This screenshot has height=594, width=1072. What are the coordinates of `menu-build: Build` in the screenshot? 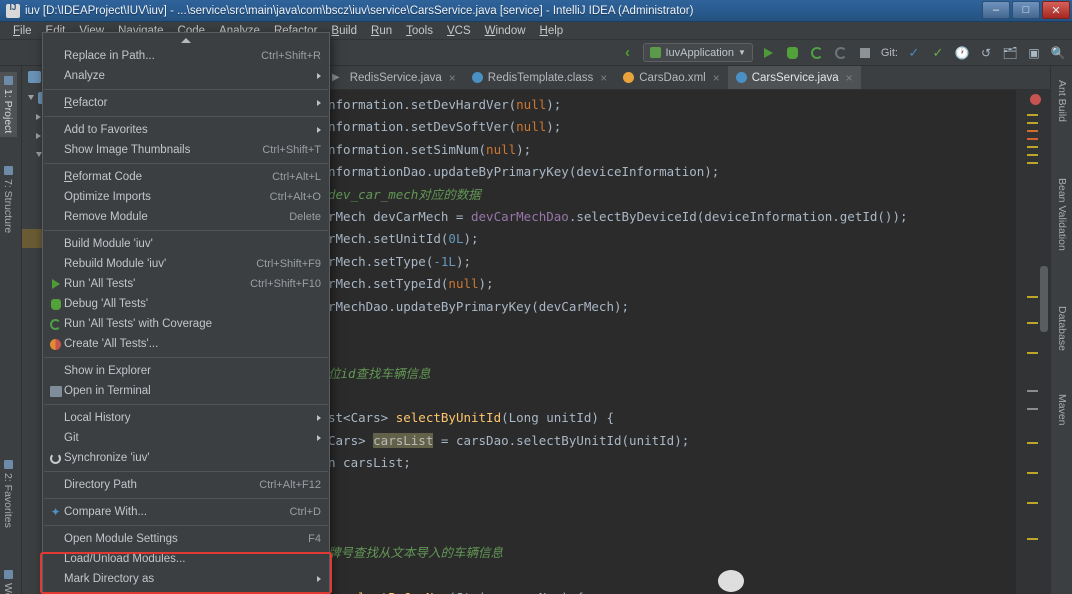 It's located at (344, 31).